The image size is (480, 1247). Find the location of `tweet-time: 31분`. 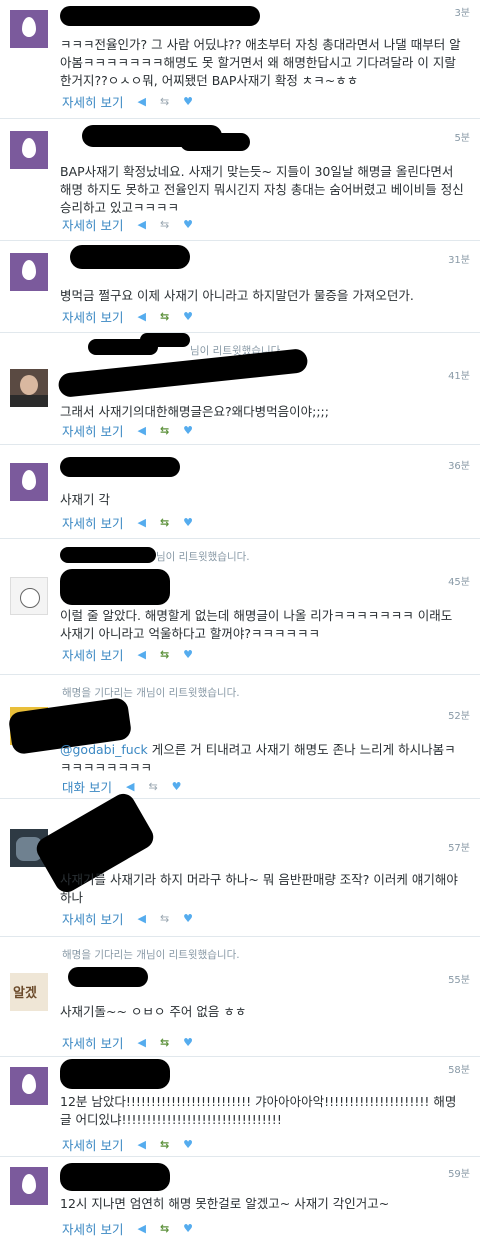

tweet-time: 31분 is located at coordinates (459, 258).